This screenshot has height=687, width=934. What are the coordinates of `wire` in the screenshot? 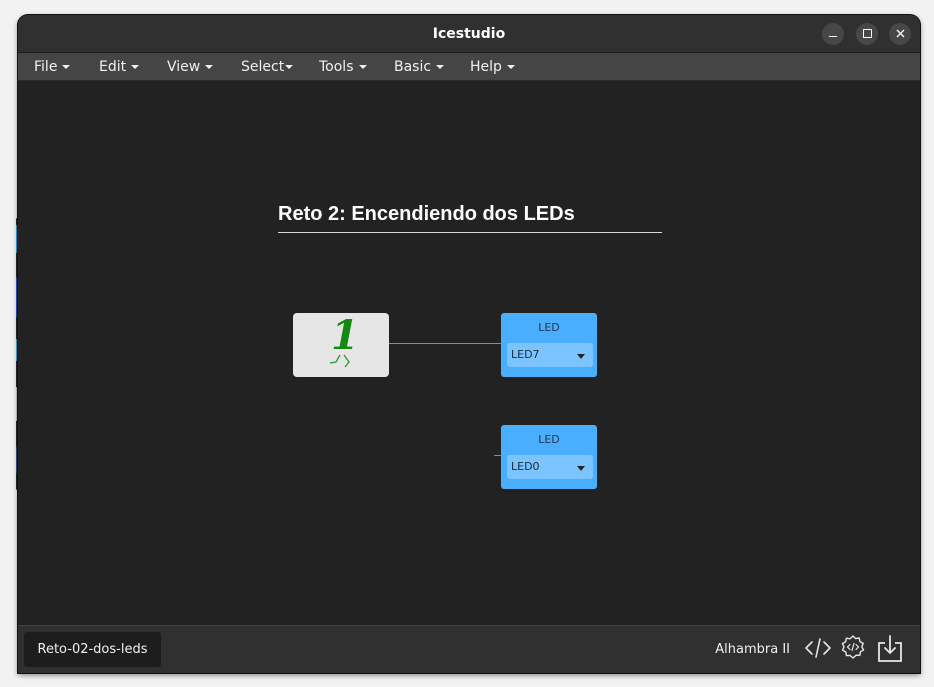 It's located at (445, 343).